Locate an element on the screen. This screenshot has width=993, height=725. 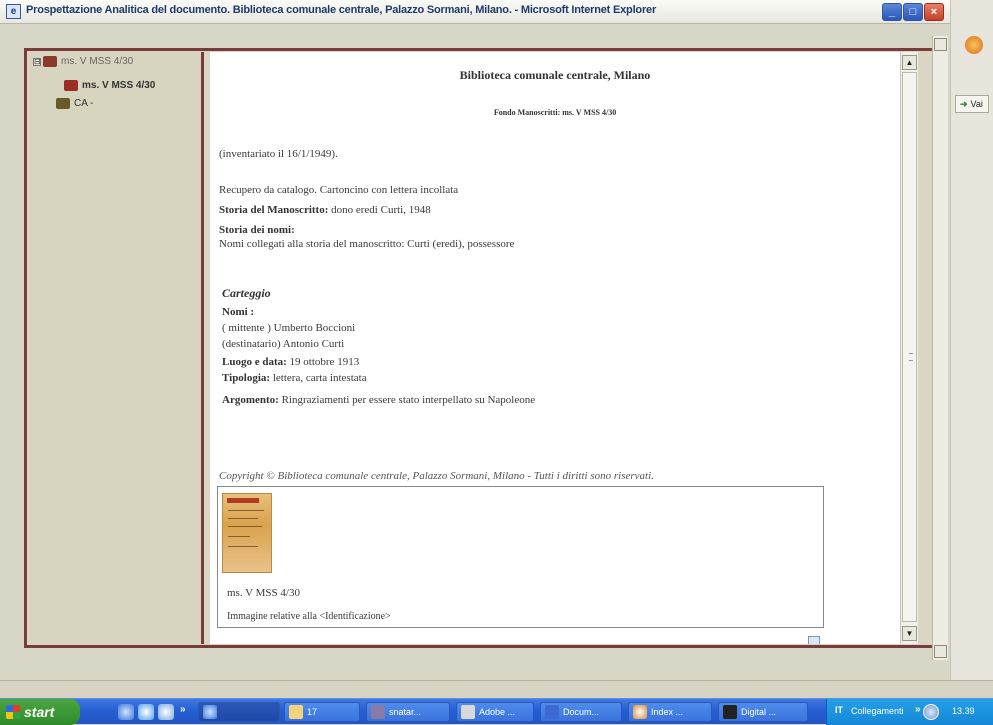
recipient: (destinatario) Antonio Curti is located at coordinates (283, 344).